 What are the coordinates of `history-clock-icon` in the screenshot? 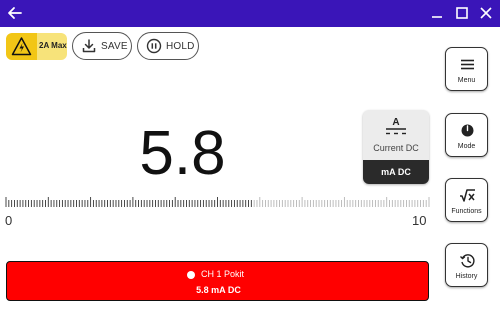 It's located at (467, 261).